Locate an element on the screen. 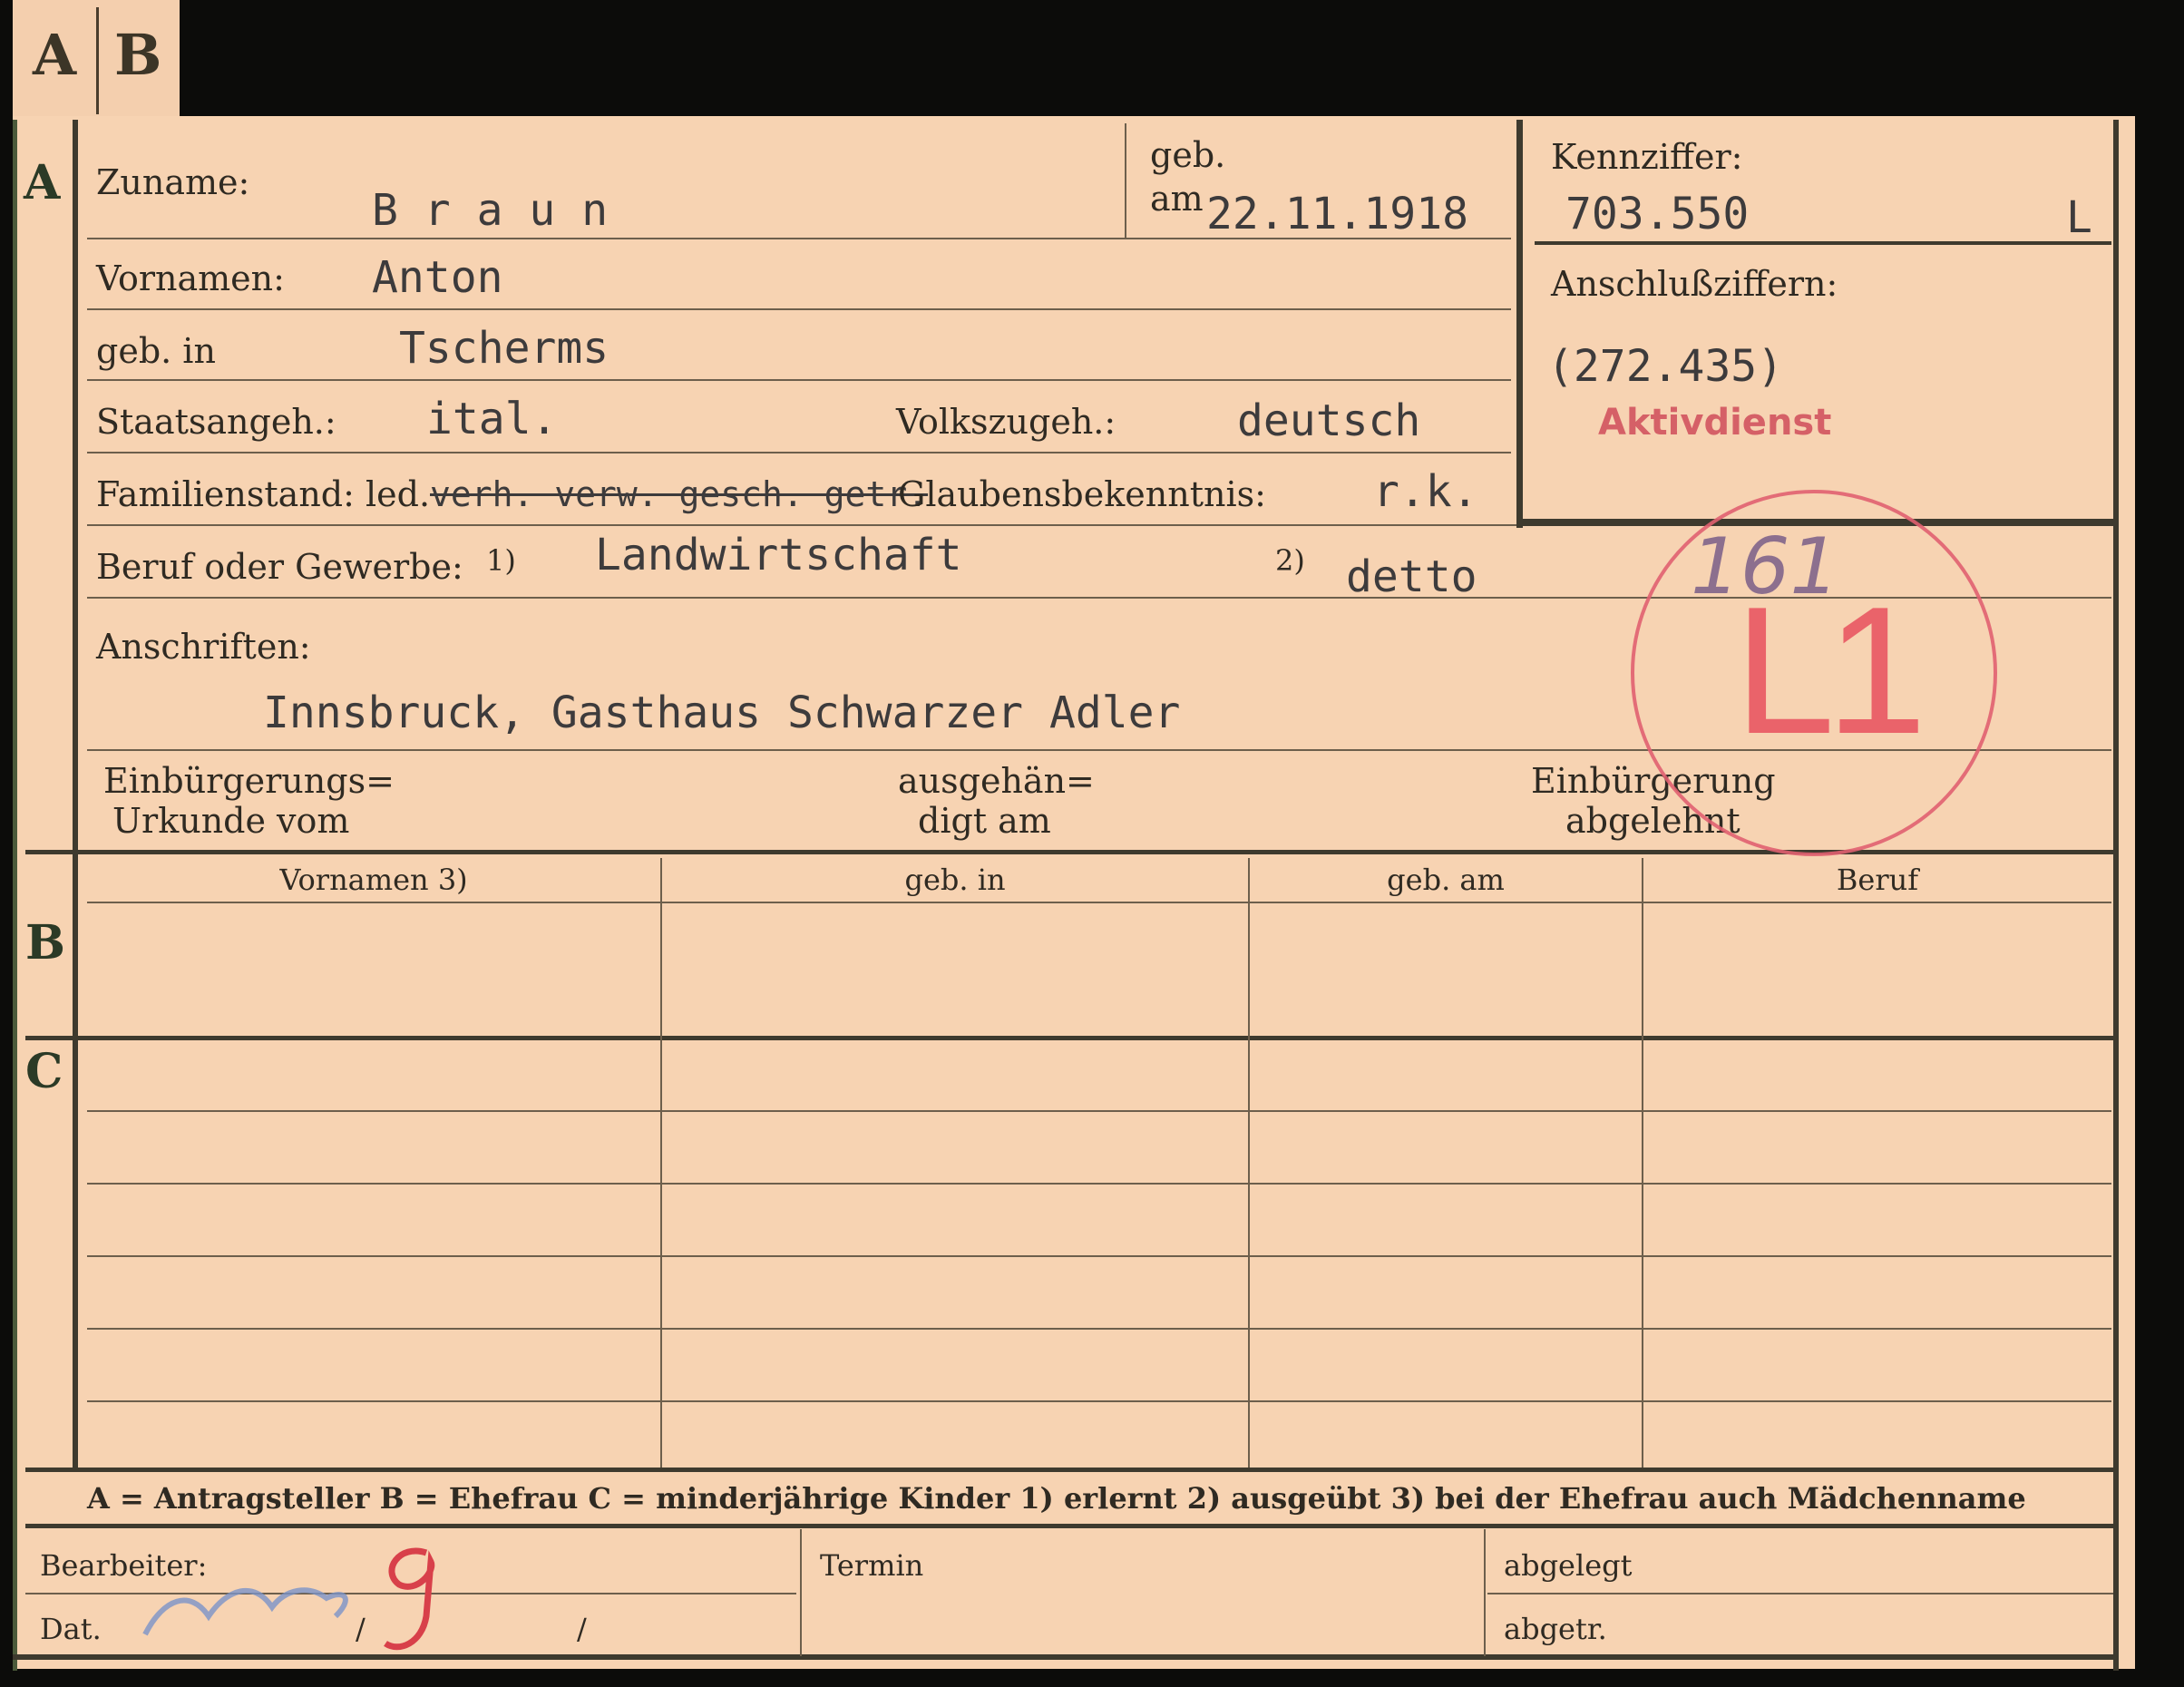  tab-a: A is located at coordinates (55, 55).